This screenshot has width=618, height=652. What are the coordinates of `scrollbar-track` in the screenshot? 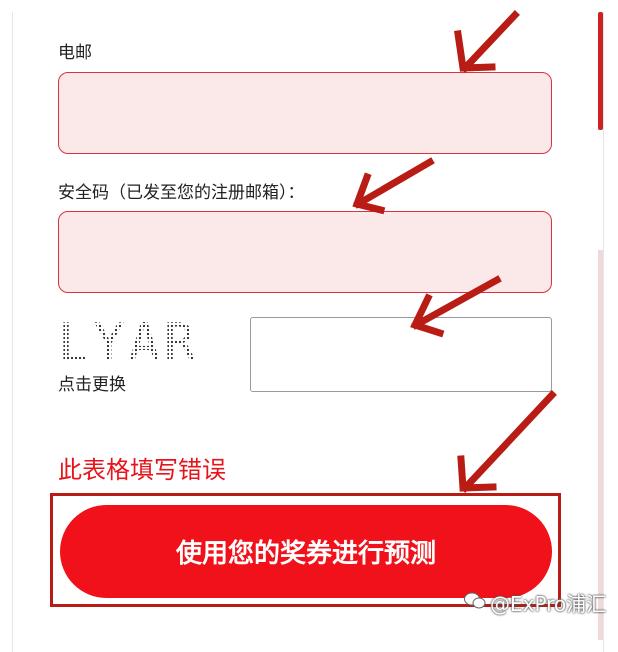 It's located at (600, 445).